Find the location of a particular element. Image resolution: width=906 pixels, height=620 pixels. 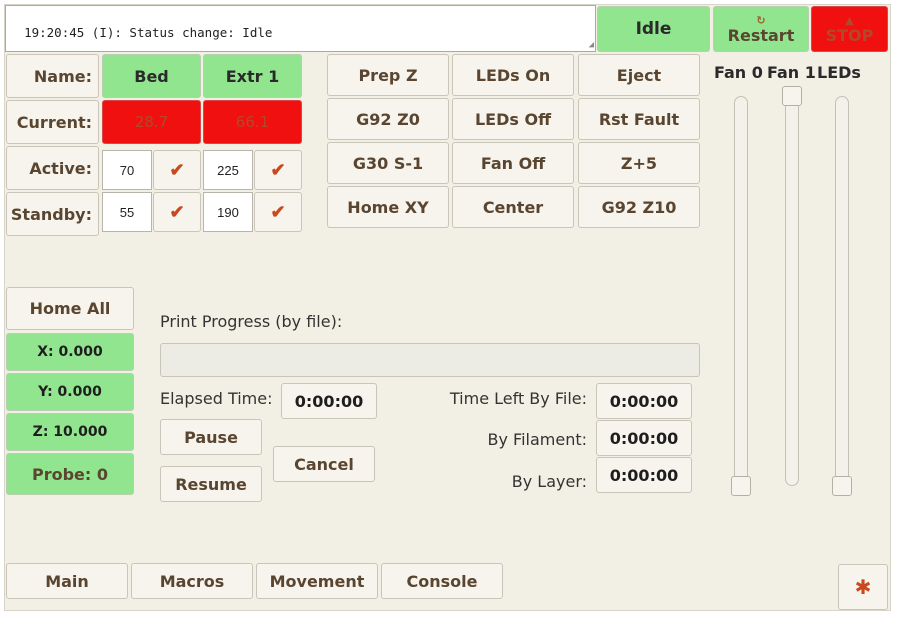

macro-button: Center is located at coordinates (513, 207).